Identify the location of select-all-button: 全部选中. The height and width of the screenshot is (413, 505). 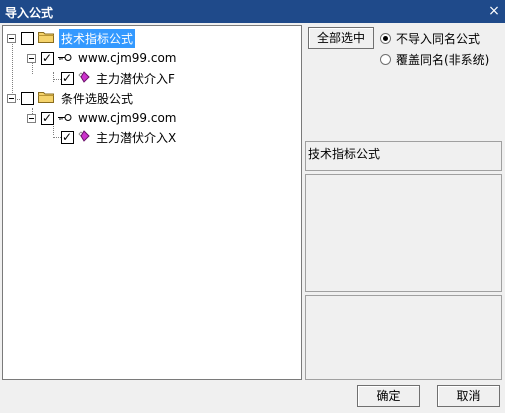
(341, 38).